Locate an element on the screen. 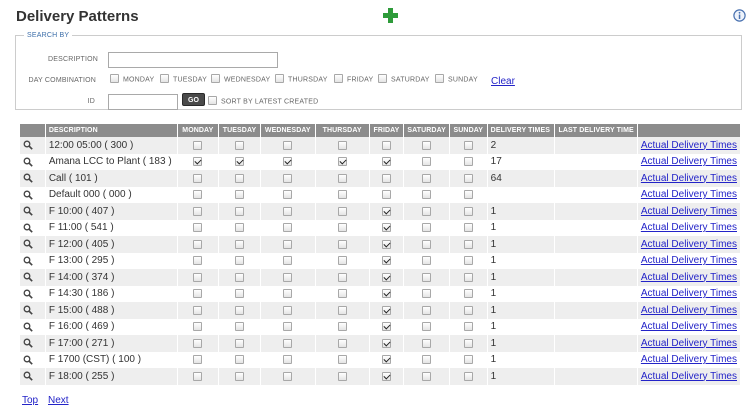 This screenshot has height=413, width=754. header-sunday: SUNDAY is located at coordinates (468, 130).